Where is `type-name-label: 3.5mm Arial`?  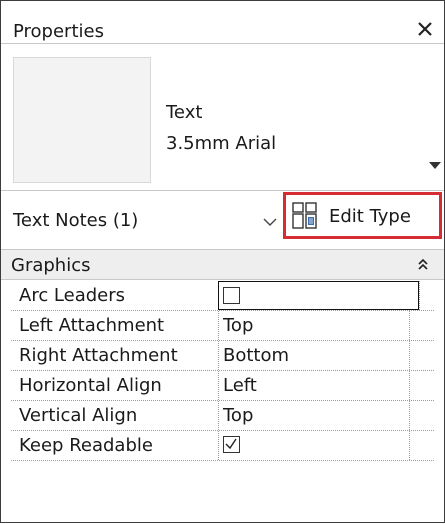
type-name-label: 3.5mm Arial is located at coordinates (221, 143).